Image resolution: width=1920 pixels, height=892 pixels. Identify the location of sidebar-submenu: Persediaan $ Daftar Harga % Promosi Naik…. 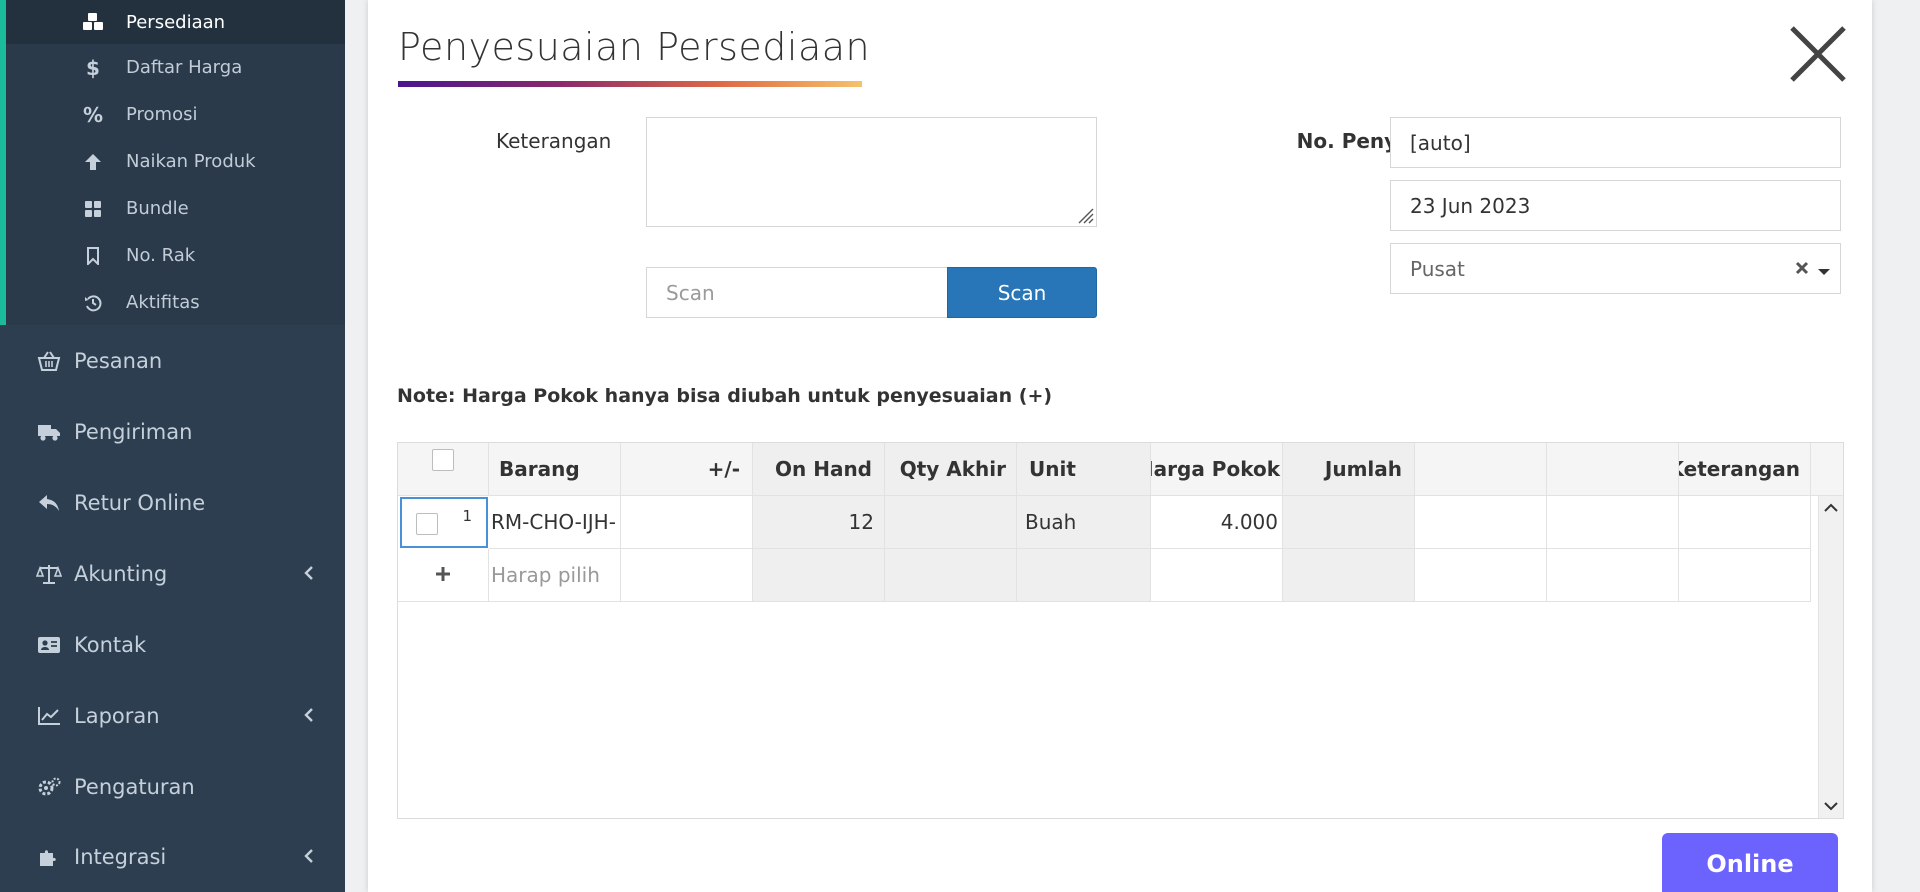
(172, 162).